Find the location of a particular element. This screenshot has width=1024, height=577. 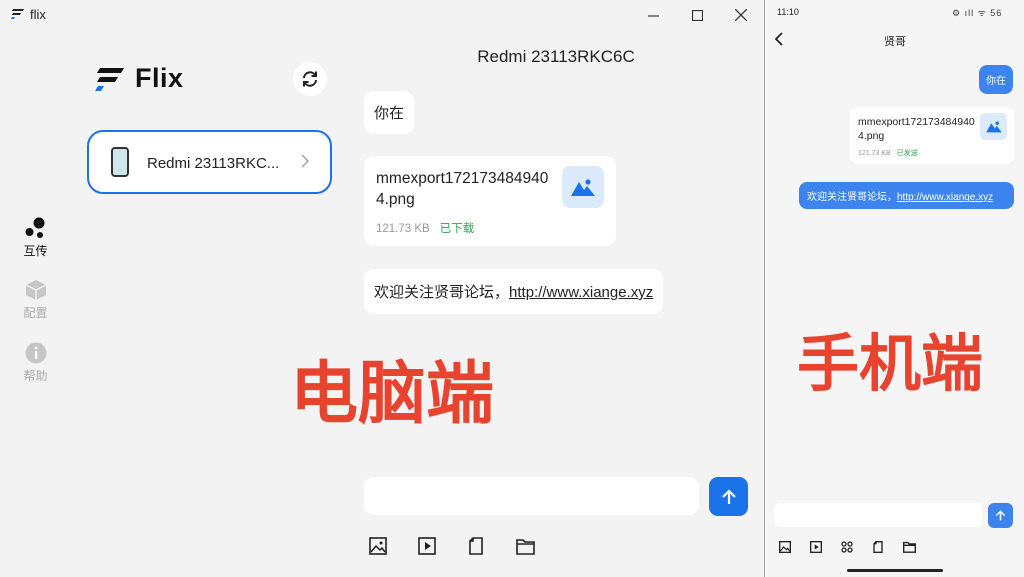

nav-label-transfer: 互传 is located at coordinates (35, 251).